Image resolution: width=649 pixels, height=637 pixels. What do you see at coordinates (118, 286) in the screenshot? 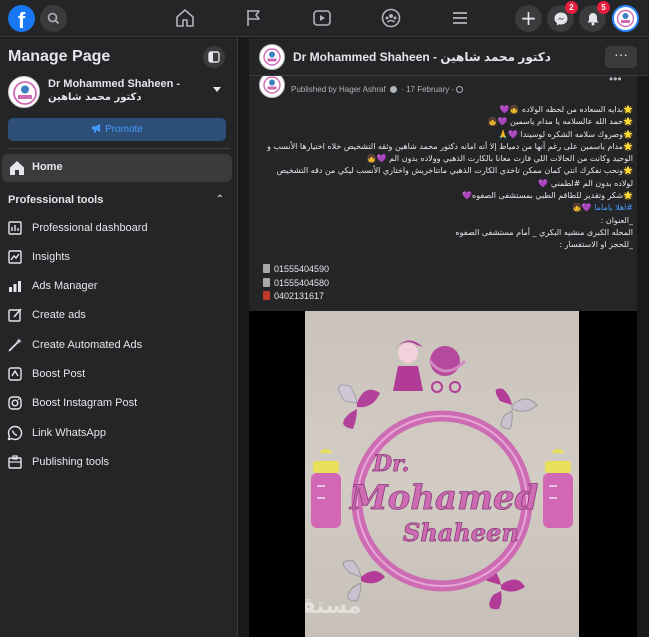
I see `sidebar-item-ads-manager: Ads Manager` at bounding box center [118, 286].